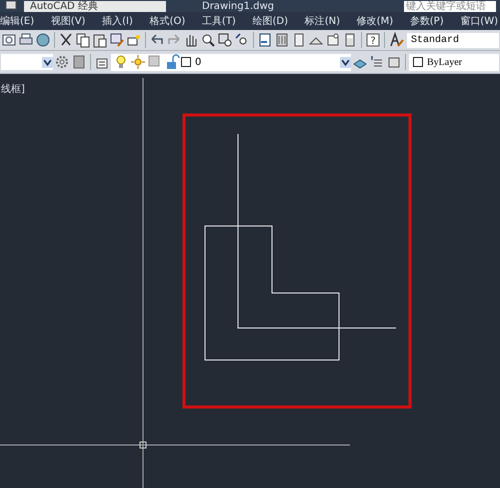 The width and height of the screenshot is (500, 488). Describe the element at coordinates (83, 40) in the screenshot. I see `copy-icon` at that location.